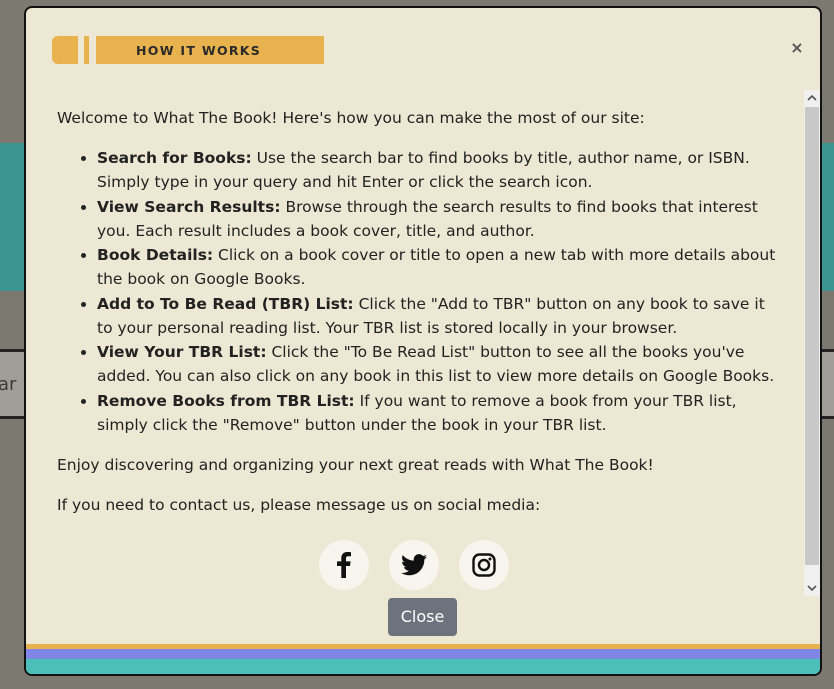 Image resolution: width=834 pixels, height=689 pixels. What do you see at coordinates (86, 50) in the screenshot?
I see `banner-decoration-bar` at bounding box center [86, 50].